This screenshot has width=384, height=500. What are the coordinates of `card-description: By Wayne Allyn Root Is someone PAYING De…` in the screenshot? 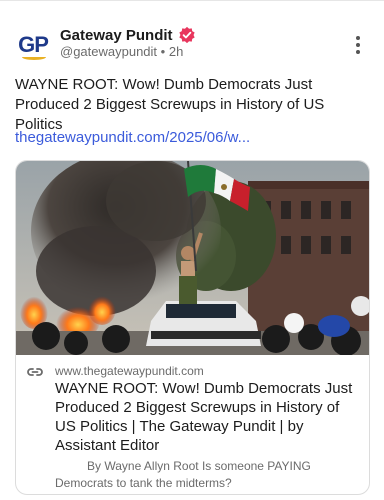 It's located at (183, 474).